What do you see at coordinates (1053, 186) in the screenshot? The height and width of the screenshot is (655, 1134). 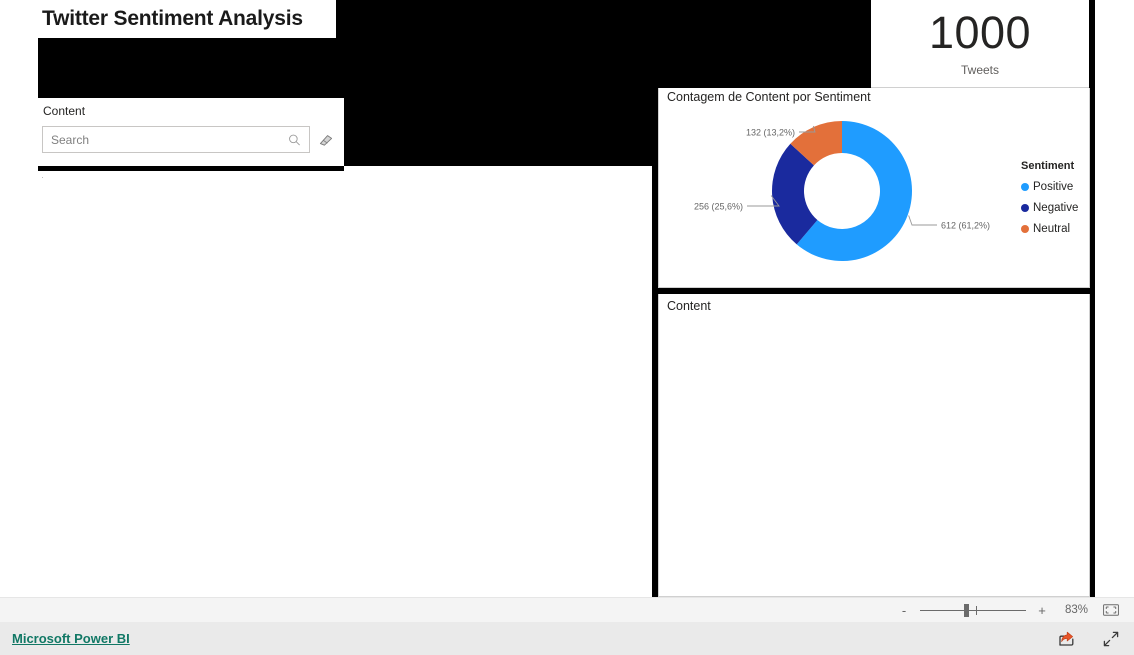 I see `legend-label-positive: Positive` at bounding box center [1053, 186].